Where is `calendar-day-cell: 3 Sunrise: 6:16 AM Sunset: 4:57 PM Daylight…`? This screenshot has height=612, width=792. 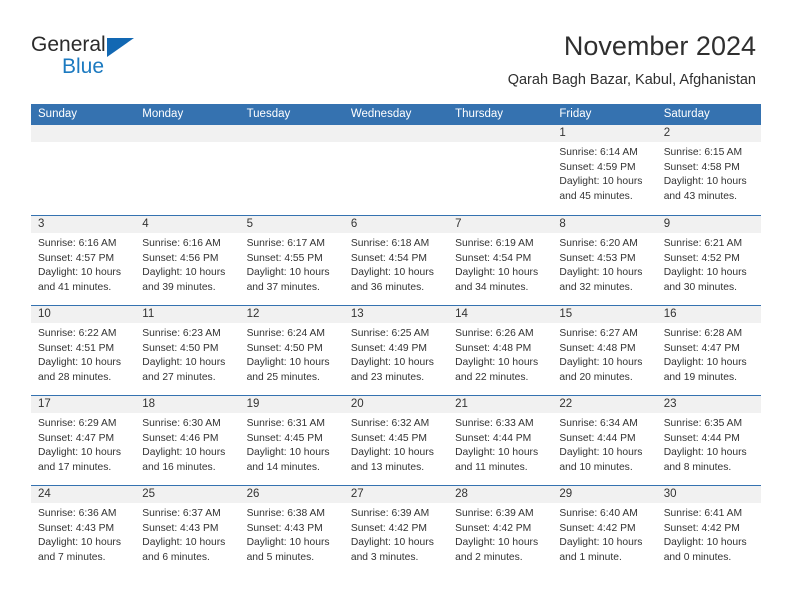 calendar-day-cell: 3 Sunrise: 6:16 AM Sunset: 4:57 PM Daylight… is located at coordinates (83, 260).